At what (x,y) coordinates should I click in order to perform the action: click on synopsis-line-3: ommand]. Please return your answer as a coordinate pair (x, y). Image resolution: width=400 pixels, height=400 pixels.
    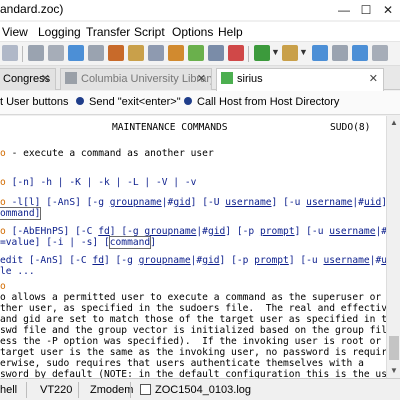
    Looking at the image, I should click on (21, 213).